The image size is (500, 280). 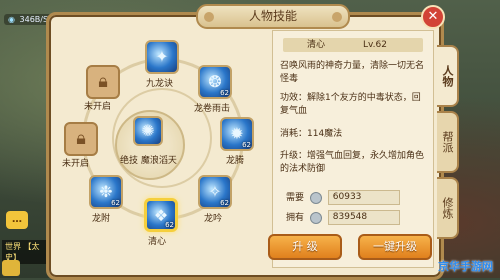 What do you see at coordinates (76, 164) in the screenshot?
I see `skill-label-locked-2: 未开启` at bounding box center [76, 164].